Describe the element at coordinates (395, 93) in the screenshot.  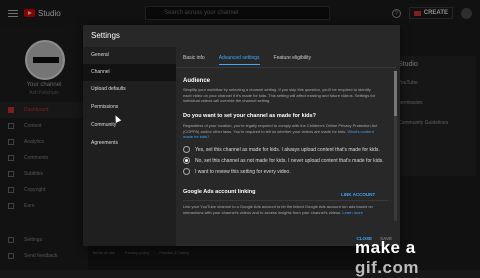
I see `scrollbar-thumb` at that location.